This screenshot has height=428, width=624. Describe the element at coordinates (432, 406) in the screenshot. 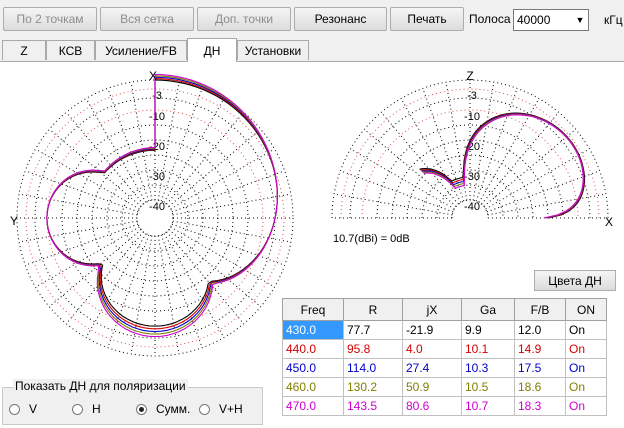

I see `table-cell: 80.6` at that location.